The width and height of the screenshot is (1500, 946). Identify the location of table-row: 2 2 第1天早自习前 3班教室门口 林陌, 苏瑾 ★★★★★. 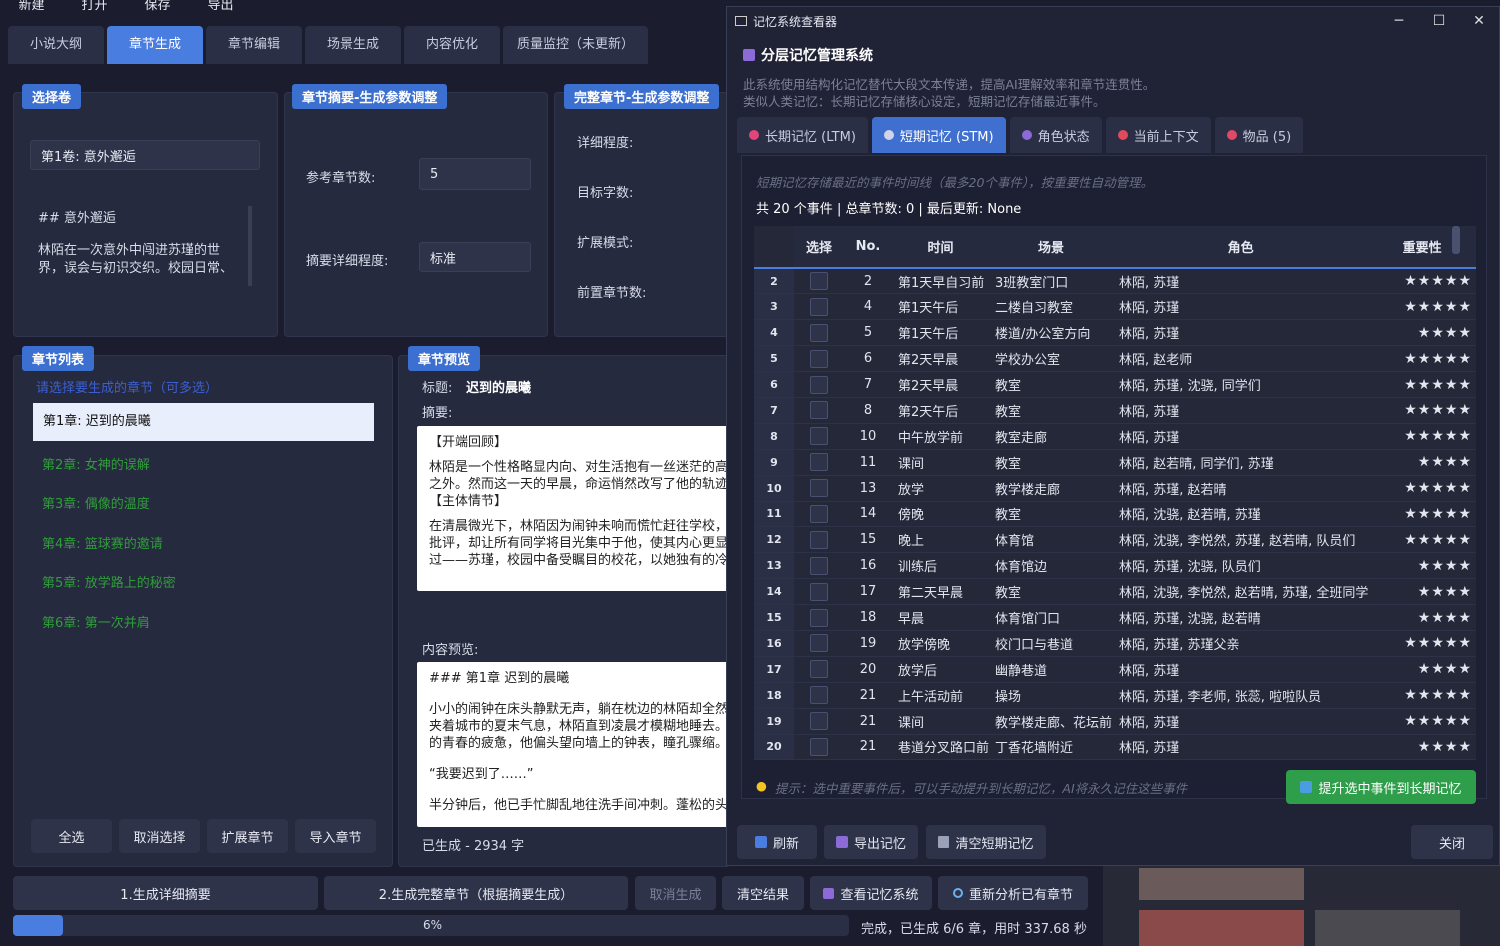
(1115, 281).